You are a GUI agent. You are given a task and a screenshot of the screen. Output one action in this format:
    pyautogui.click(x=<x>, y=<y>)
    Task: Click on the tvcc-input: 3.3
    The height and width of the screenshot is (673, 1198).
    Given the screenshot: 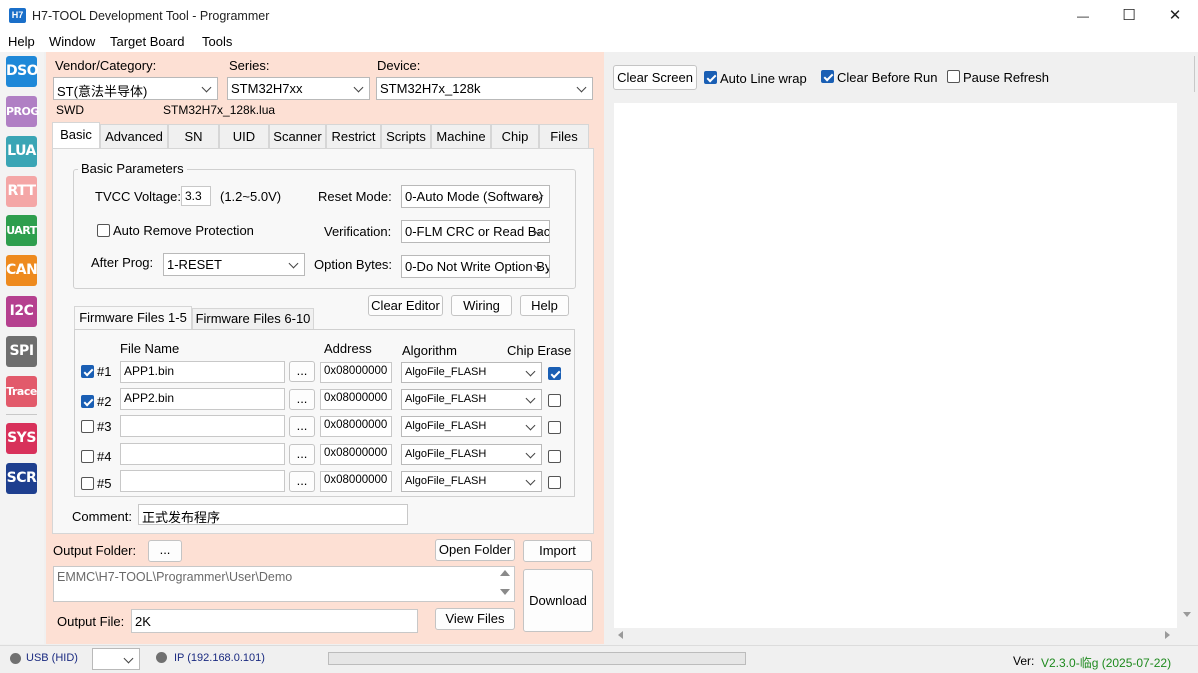 What is the action you would take?
    pyautogui.click(x=196, y=196)
    